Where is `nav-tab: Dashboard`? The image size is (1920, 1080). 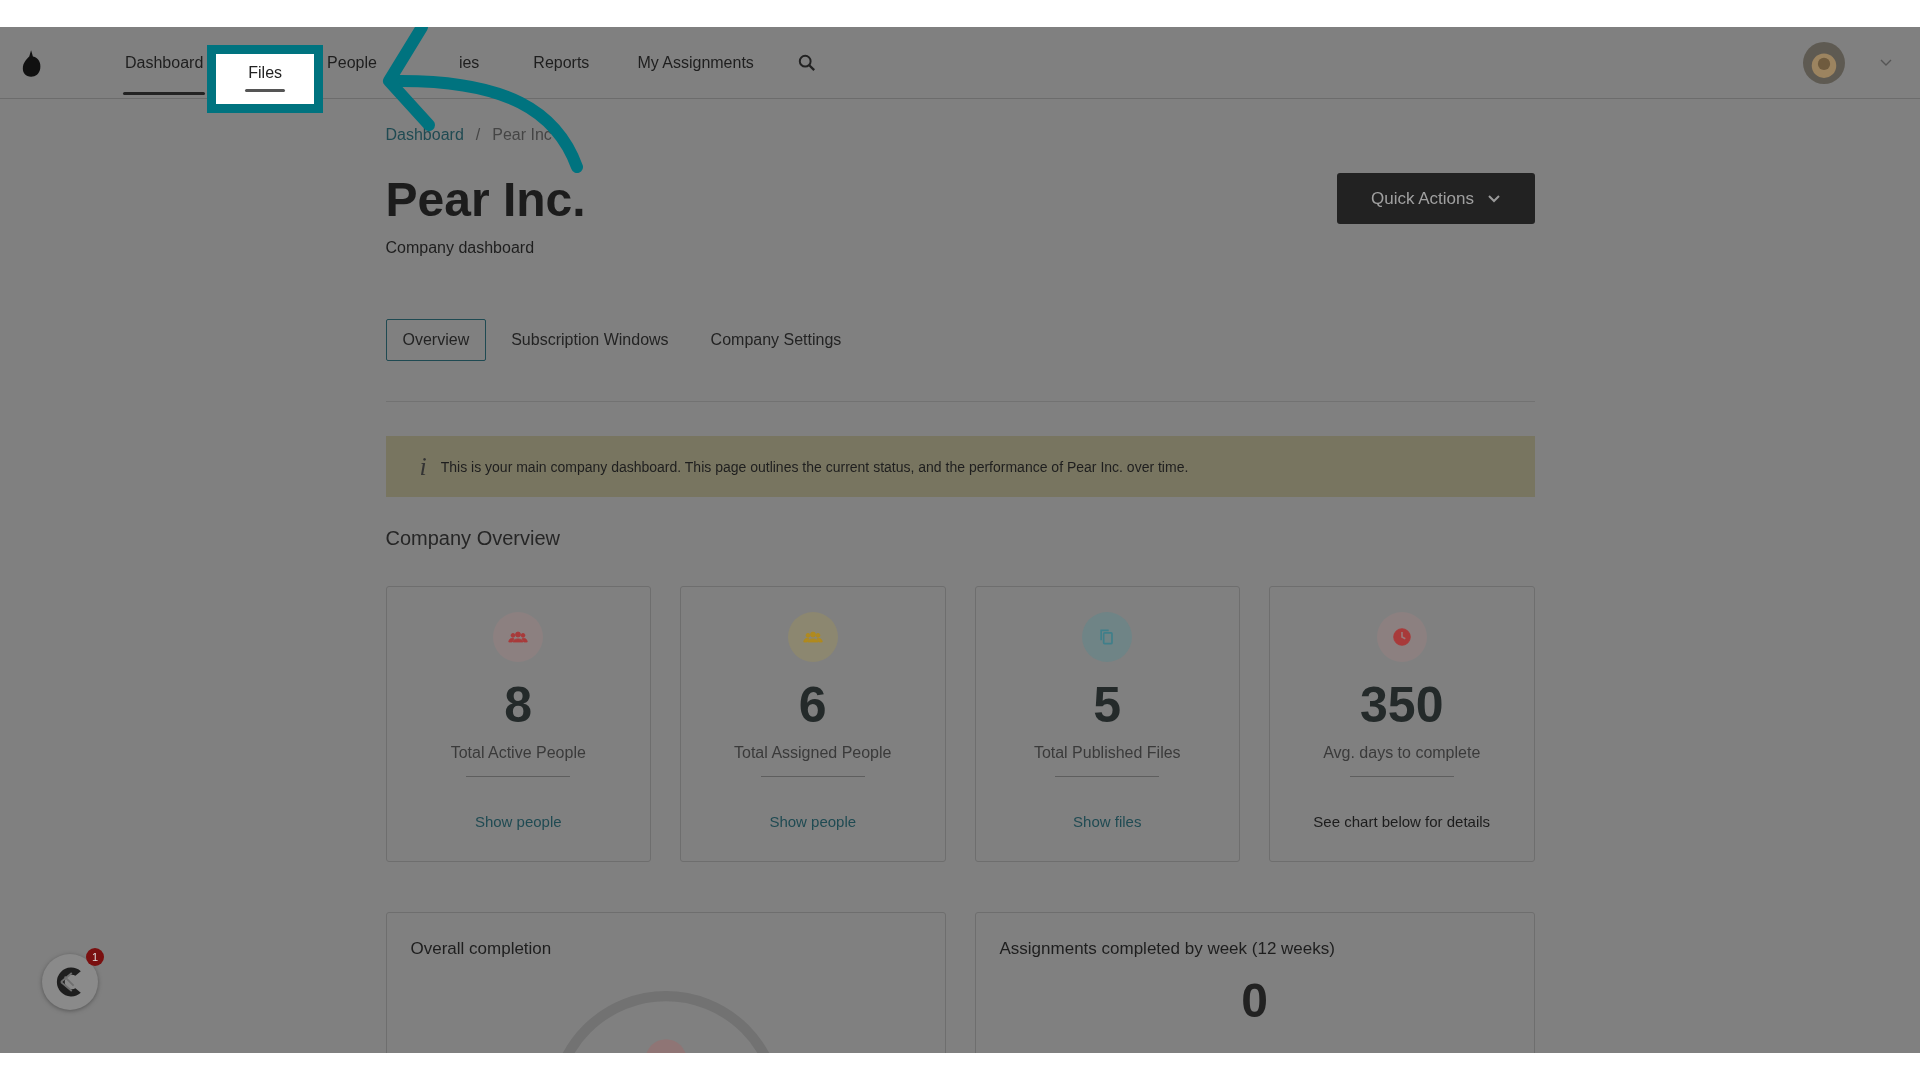
nav-tab: Dashboard is located at coordinates (164, 62).